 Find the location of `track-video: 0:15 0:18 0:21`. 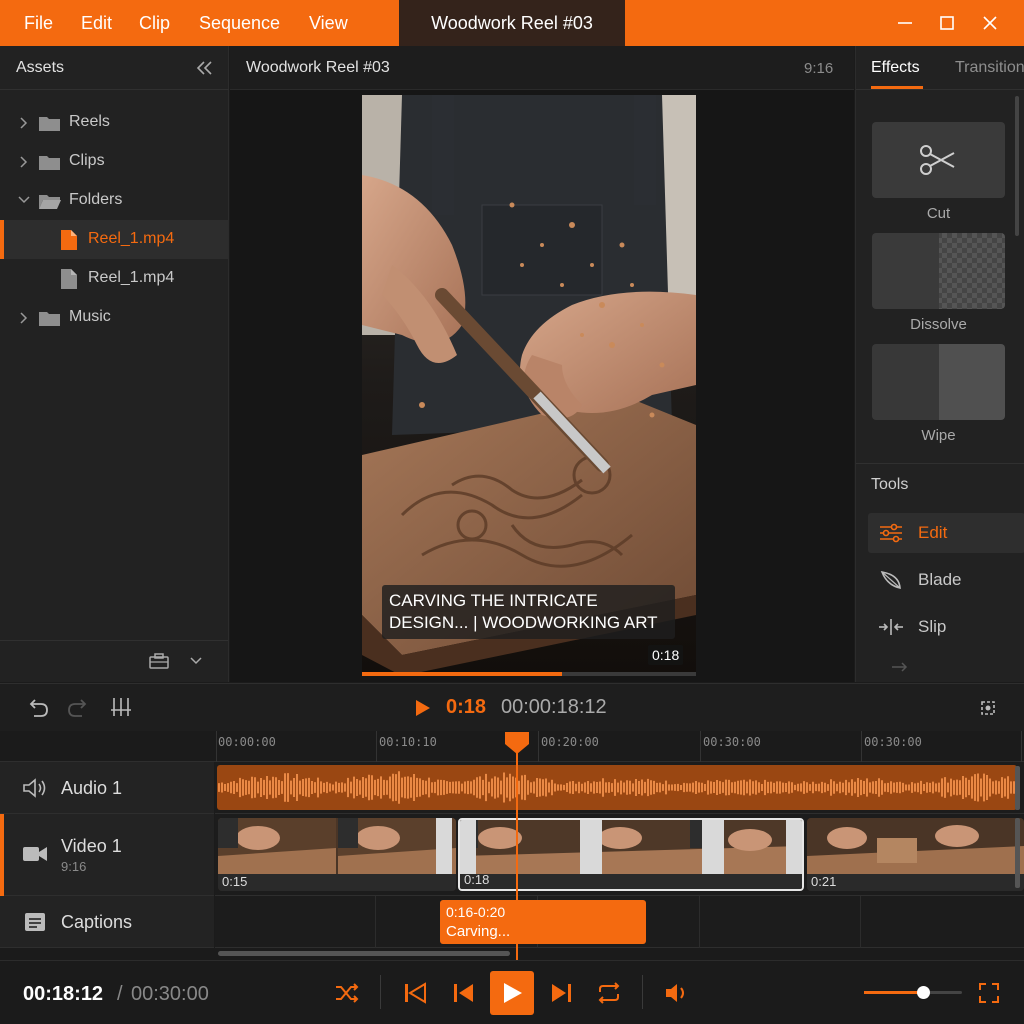

track-video: 0:15 0:18 0:21 is located at coordinates (619, 855).